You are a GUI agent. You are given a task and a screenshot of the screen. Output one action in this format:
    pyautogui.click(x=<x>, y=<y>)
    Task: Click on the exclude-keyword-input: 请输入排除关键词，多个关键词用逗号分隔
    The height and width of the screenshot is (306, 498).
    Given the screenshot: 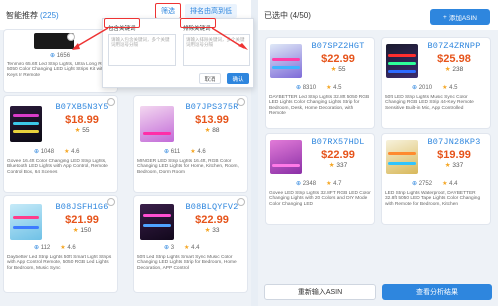 What is the action you would take?
    pyautogui.click(x=216, y=50)
    